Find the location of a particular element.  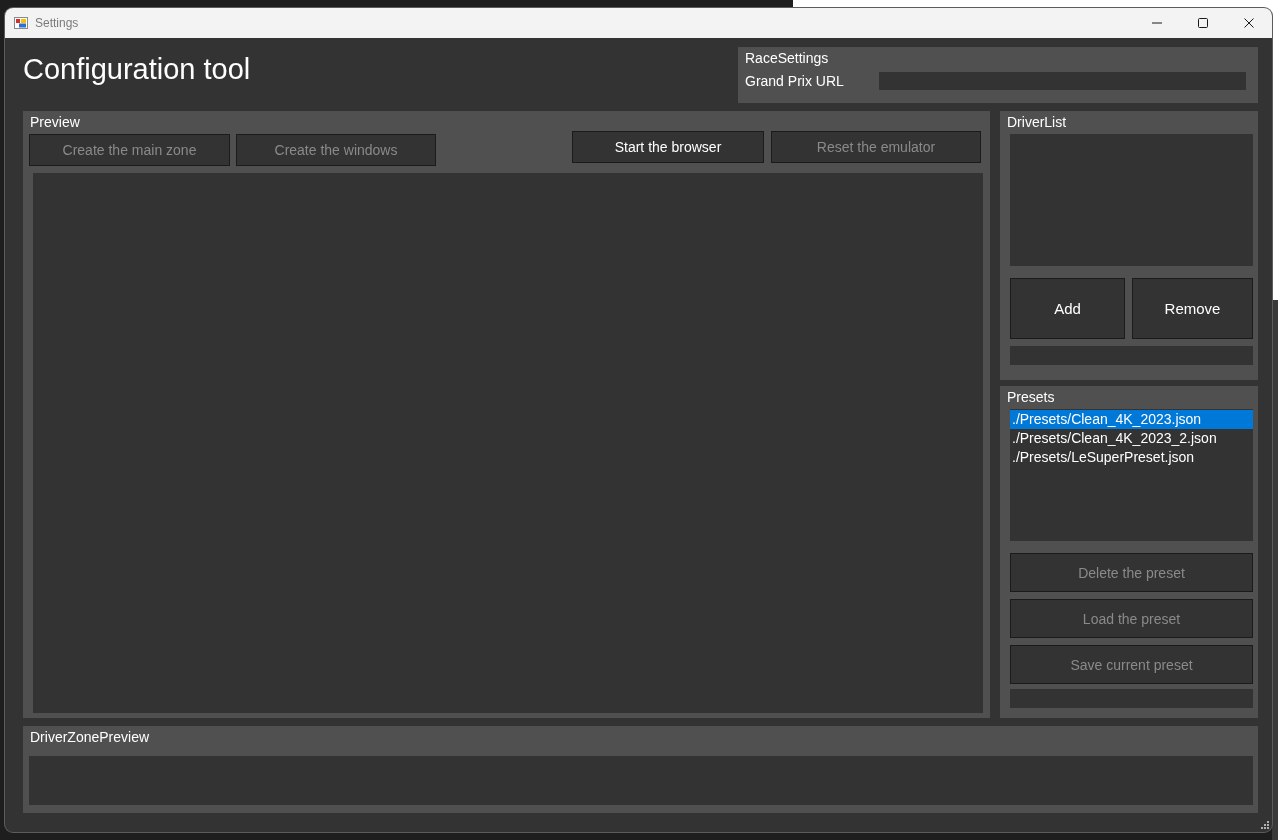

remove-button: Remove is located at coordinates (1192, 308).